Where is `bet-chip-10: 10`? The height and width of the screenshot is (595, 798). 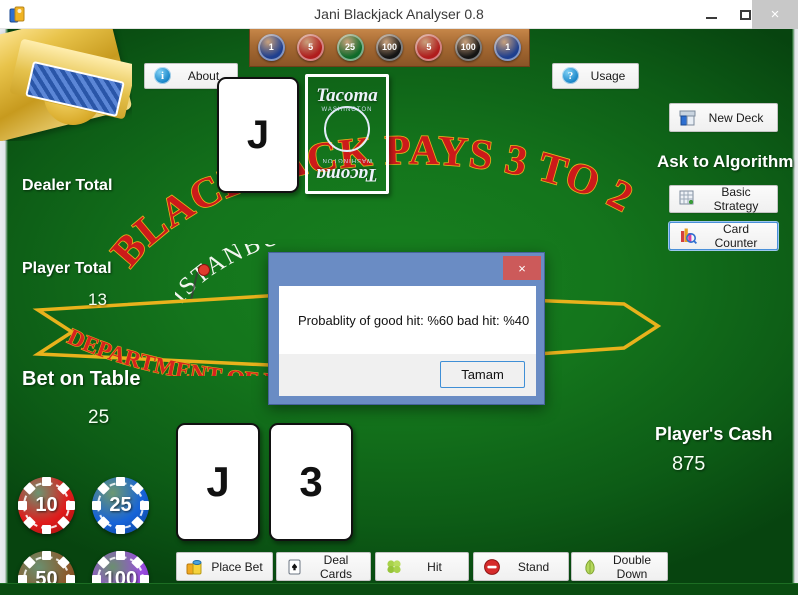 bet-chip-10: 10 is located at coordinates (46, 505).